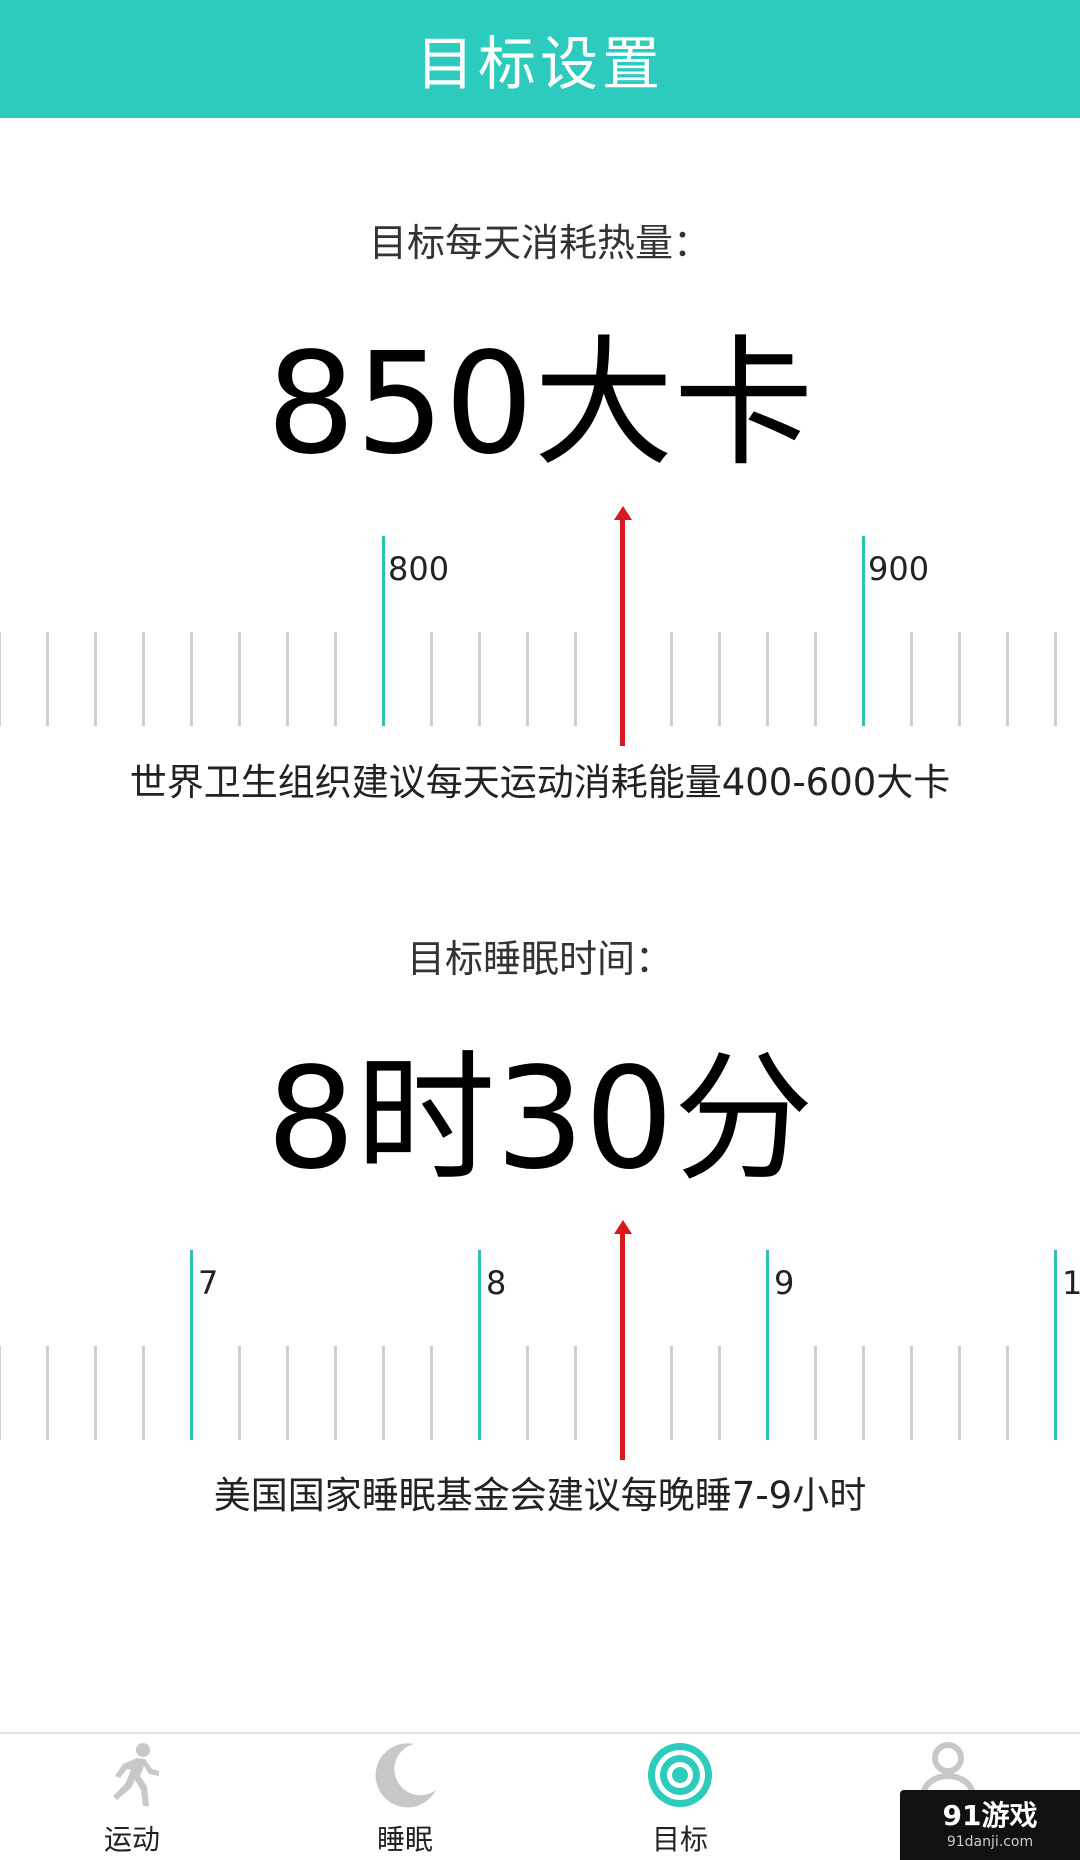 This screenshot has height=1860, width=1080. What do you see at coordinates (136, 1774) in the screenshot?
I see `running-icon` at bounding box center [136, 1774].